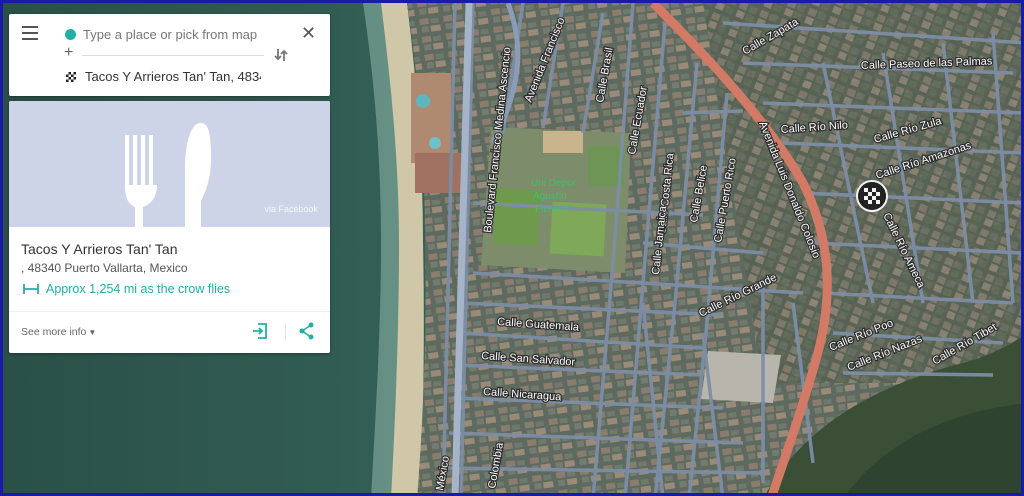  What do you see at coordinates (308, 33) in the screenshot?
I see `close-icon: ✕` at bounding box center [308, 33].